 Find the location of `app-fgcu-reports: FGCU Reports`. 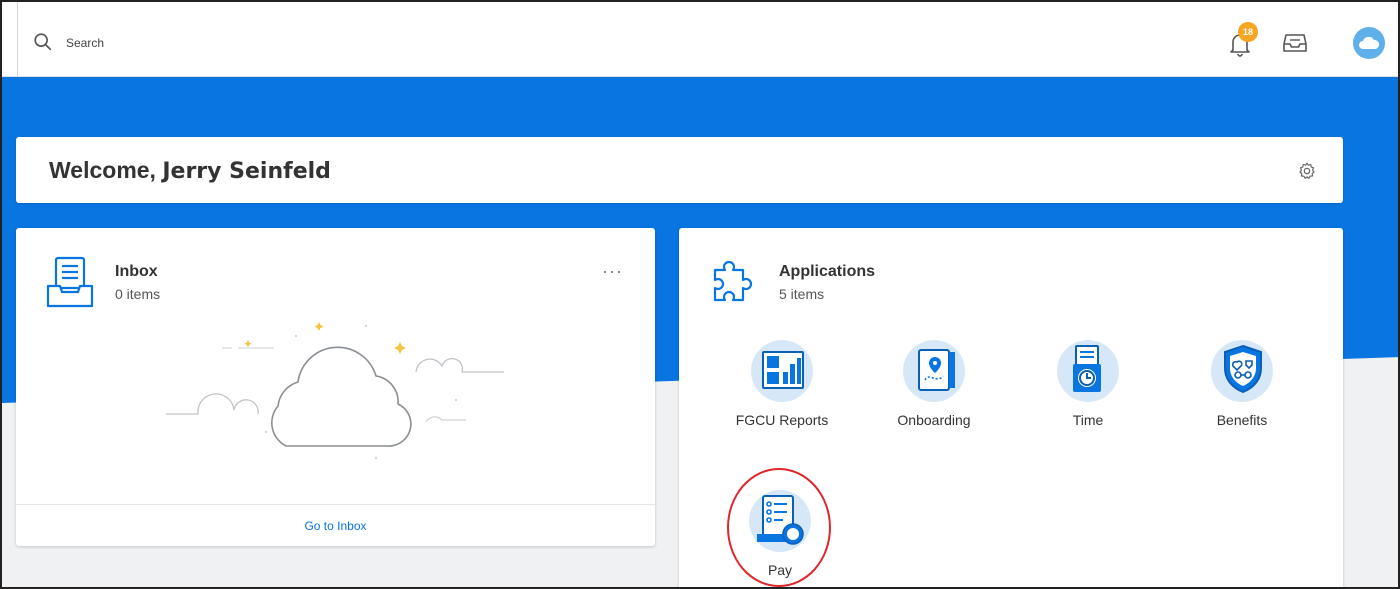

app-fgcu-reports: FGCU Reports is located at coordinates (782, 384).